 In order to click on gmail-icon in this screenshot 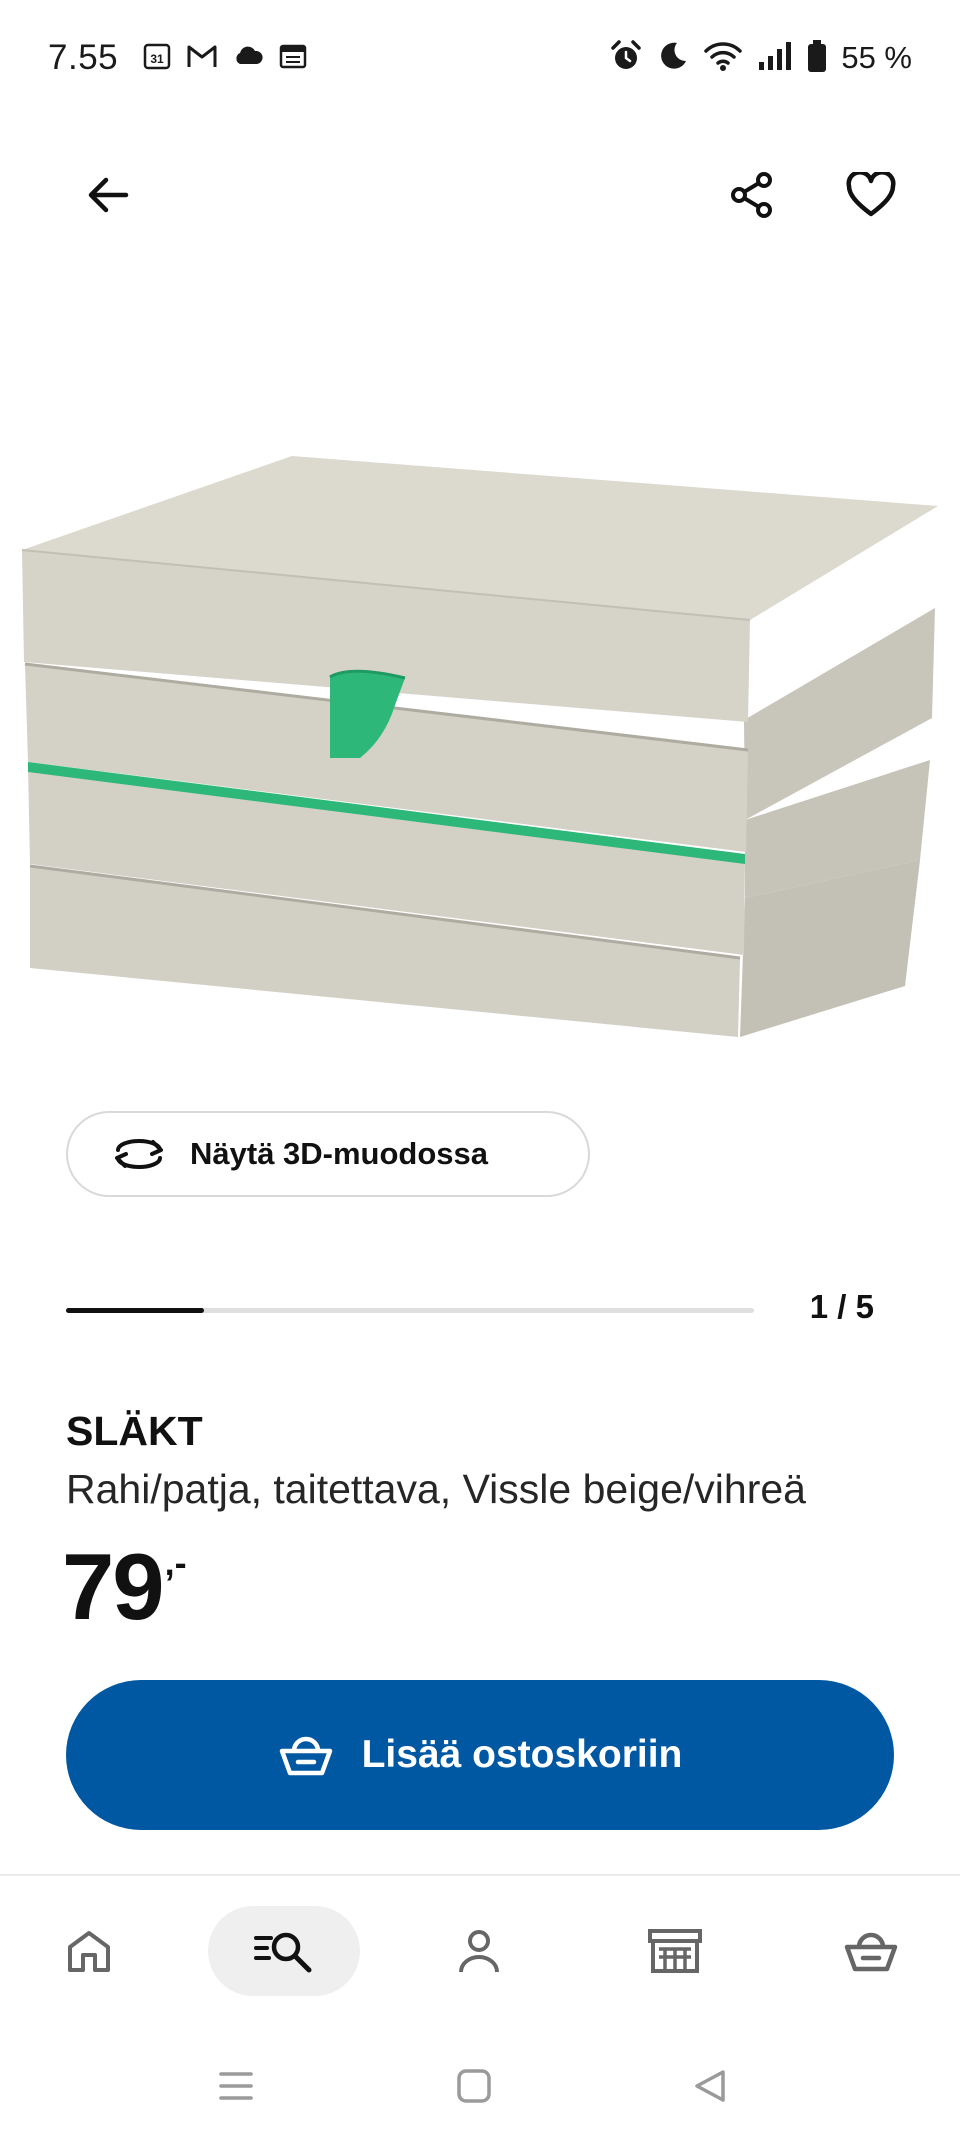, I will do `click(202, 58)`.